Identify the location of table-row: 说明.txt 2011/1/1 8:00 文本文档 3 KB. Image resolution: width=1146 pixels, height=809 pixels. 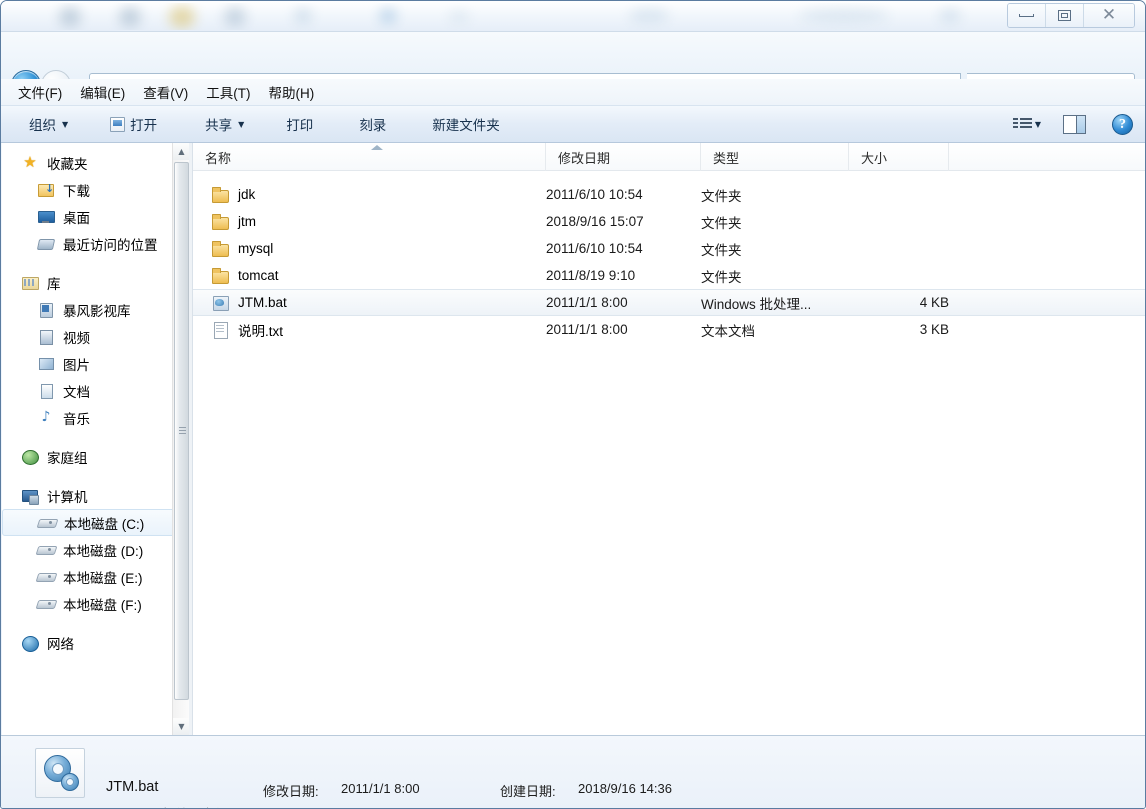
(669, 329).